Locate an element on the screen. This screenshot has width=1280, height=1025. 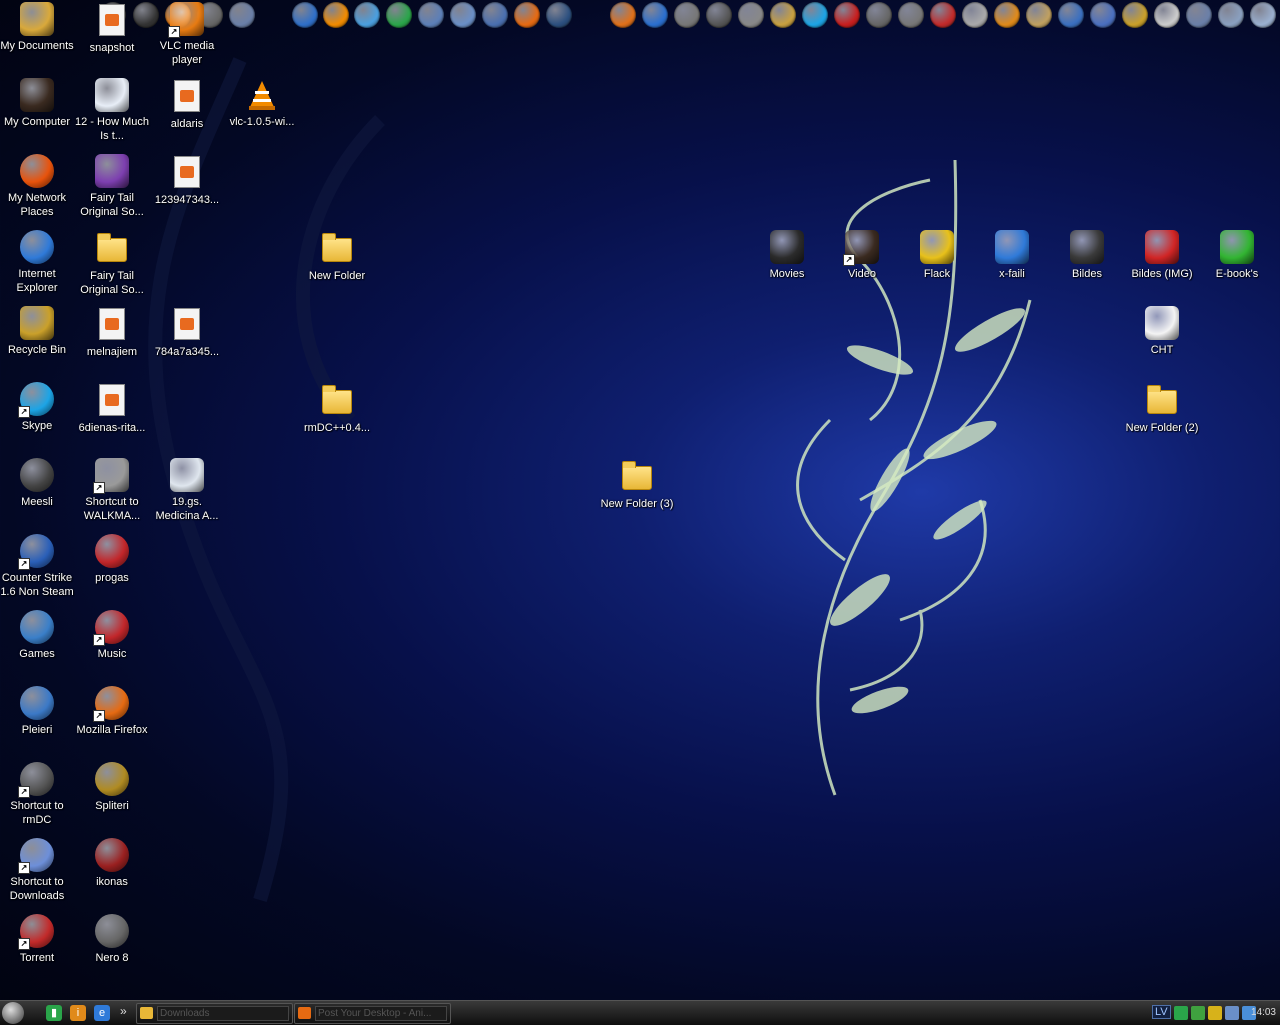
green-app-icon is located at coordinates (399, 15).